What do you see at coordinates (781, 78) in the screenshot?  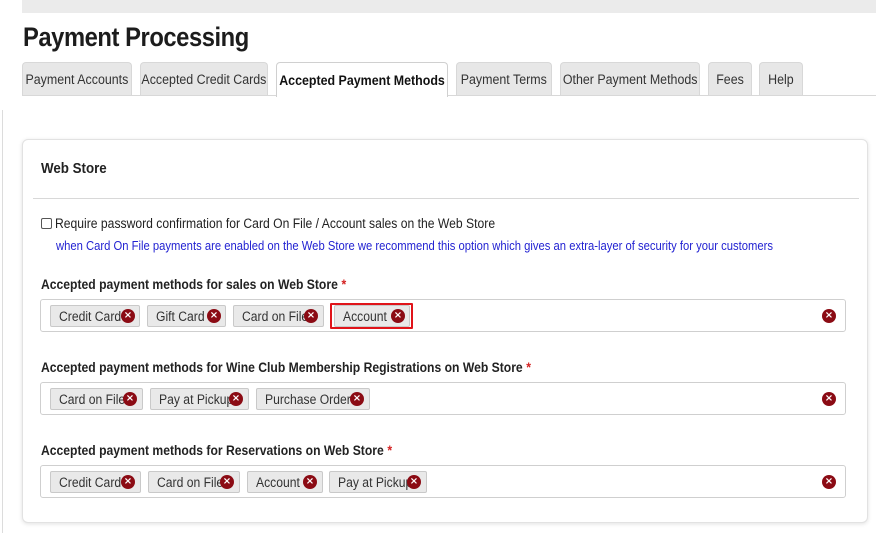 I see `tab-help: Help` at bounding box center [781, 78].